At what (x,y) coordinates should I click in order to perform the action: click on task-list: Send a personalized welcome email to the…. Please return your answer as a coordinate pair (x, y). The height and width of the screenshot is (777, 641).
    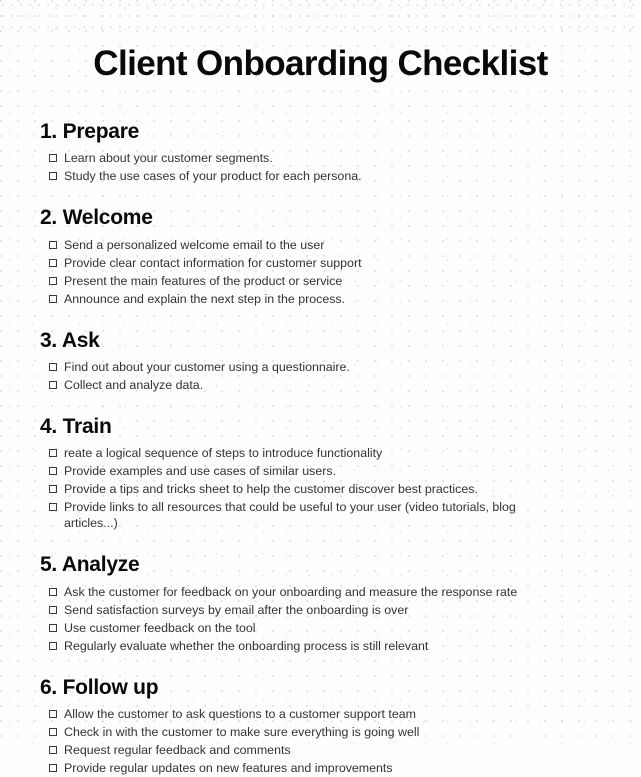
    Looking at the image, I should click on (325, 272).